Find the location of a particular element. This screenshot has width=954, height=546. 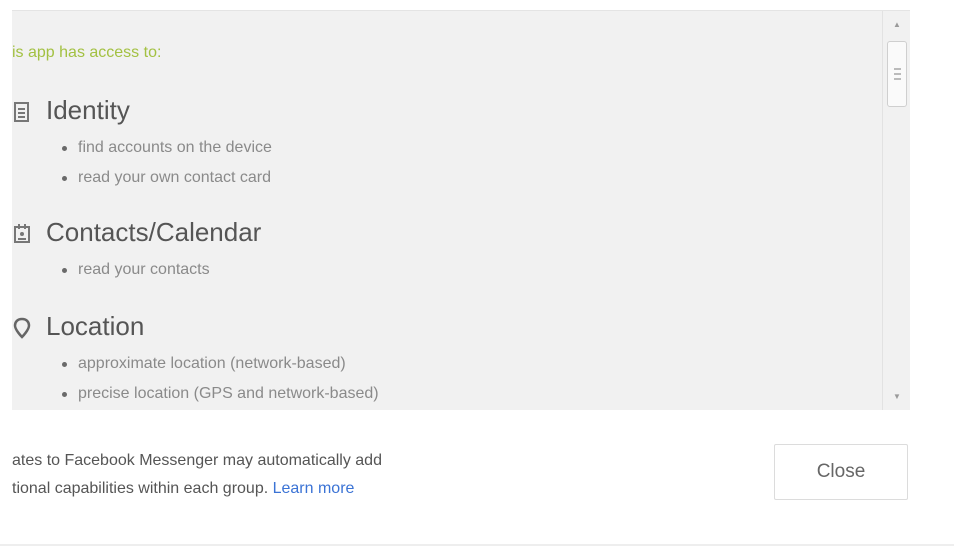

contacts-calendar-icon is located at coordinates (22, 234).